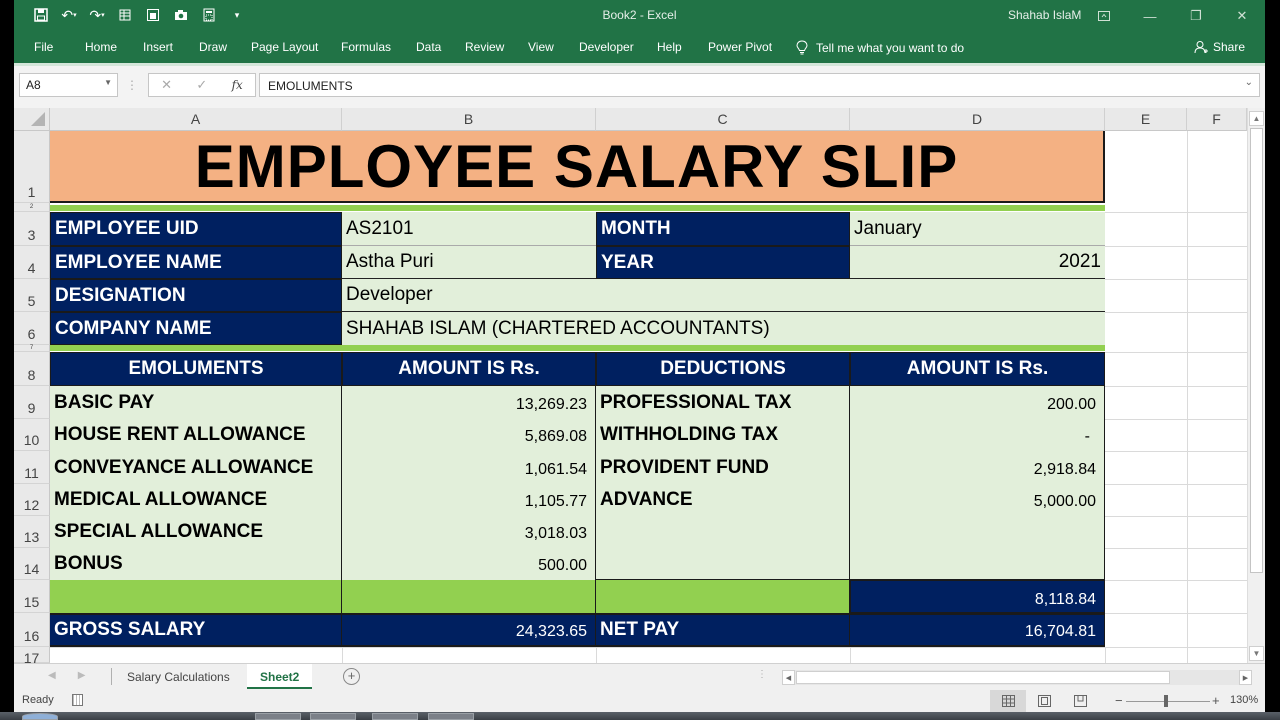 This screenshot has width=1280, height=720. What do you see at coordinates (977, 469) in the screenshot?
I see `deduction-amount: 2,918.84` at bounding box center [977, 469].